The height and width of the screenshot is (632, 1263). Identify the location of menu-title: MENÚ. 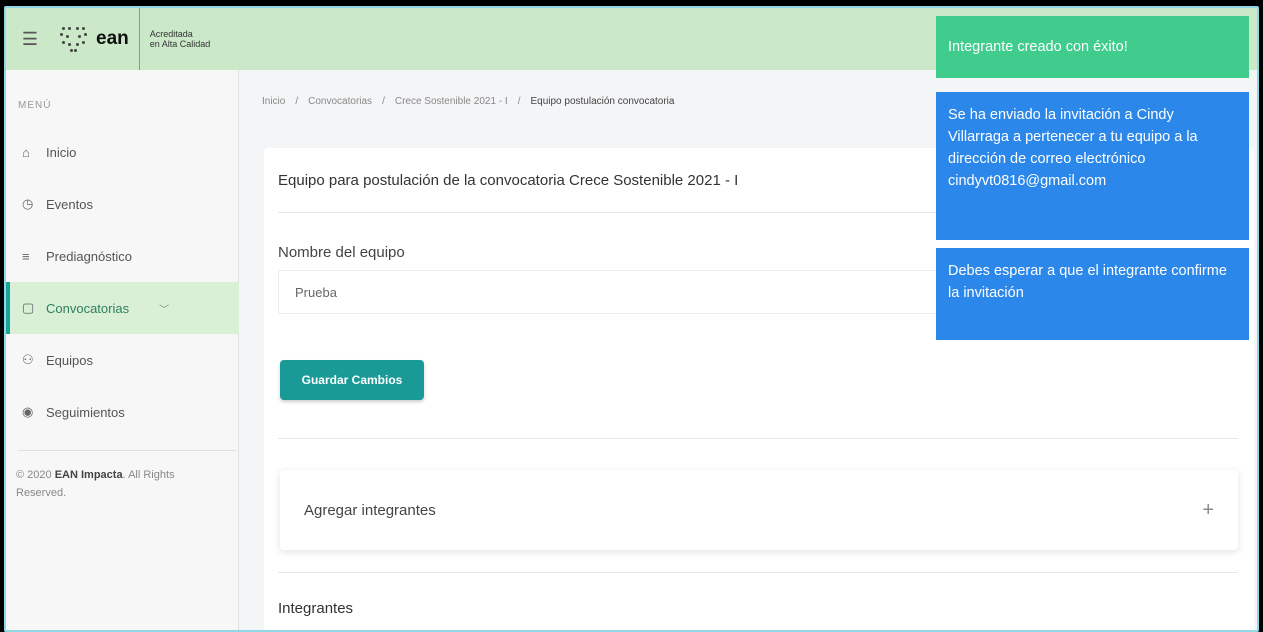
(35, 105).